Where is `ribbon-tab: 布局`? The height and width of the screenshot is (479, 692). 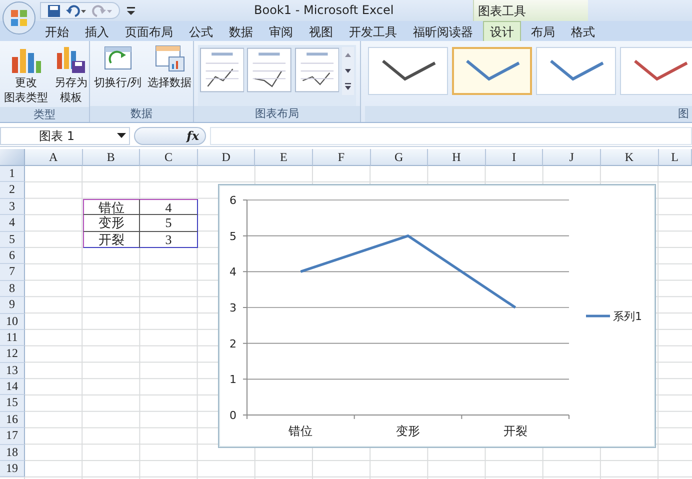 ribbon-tab: 布局 is located at coordinates (543, 31).